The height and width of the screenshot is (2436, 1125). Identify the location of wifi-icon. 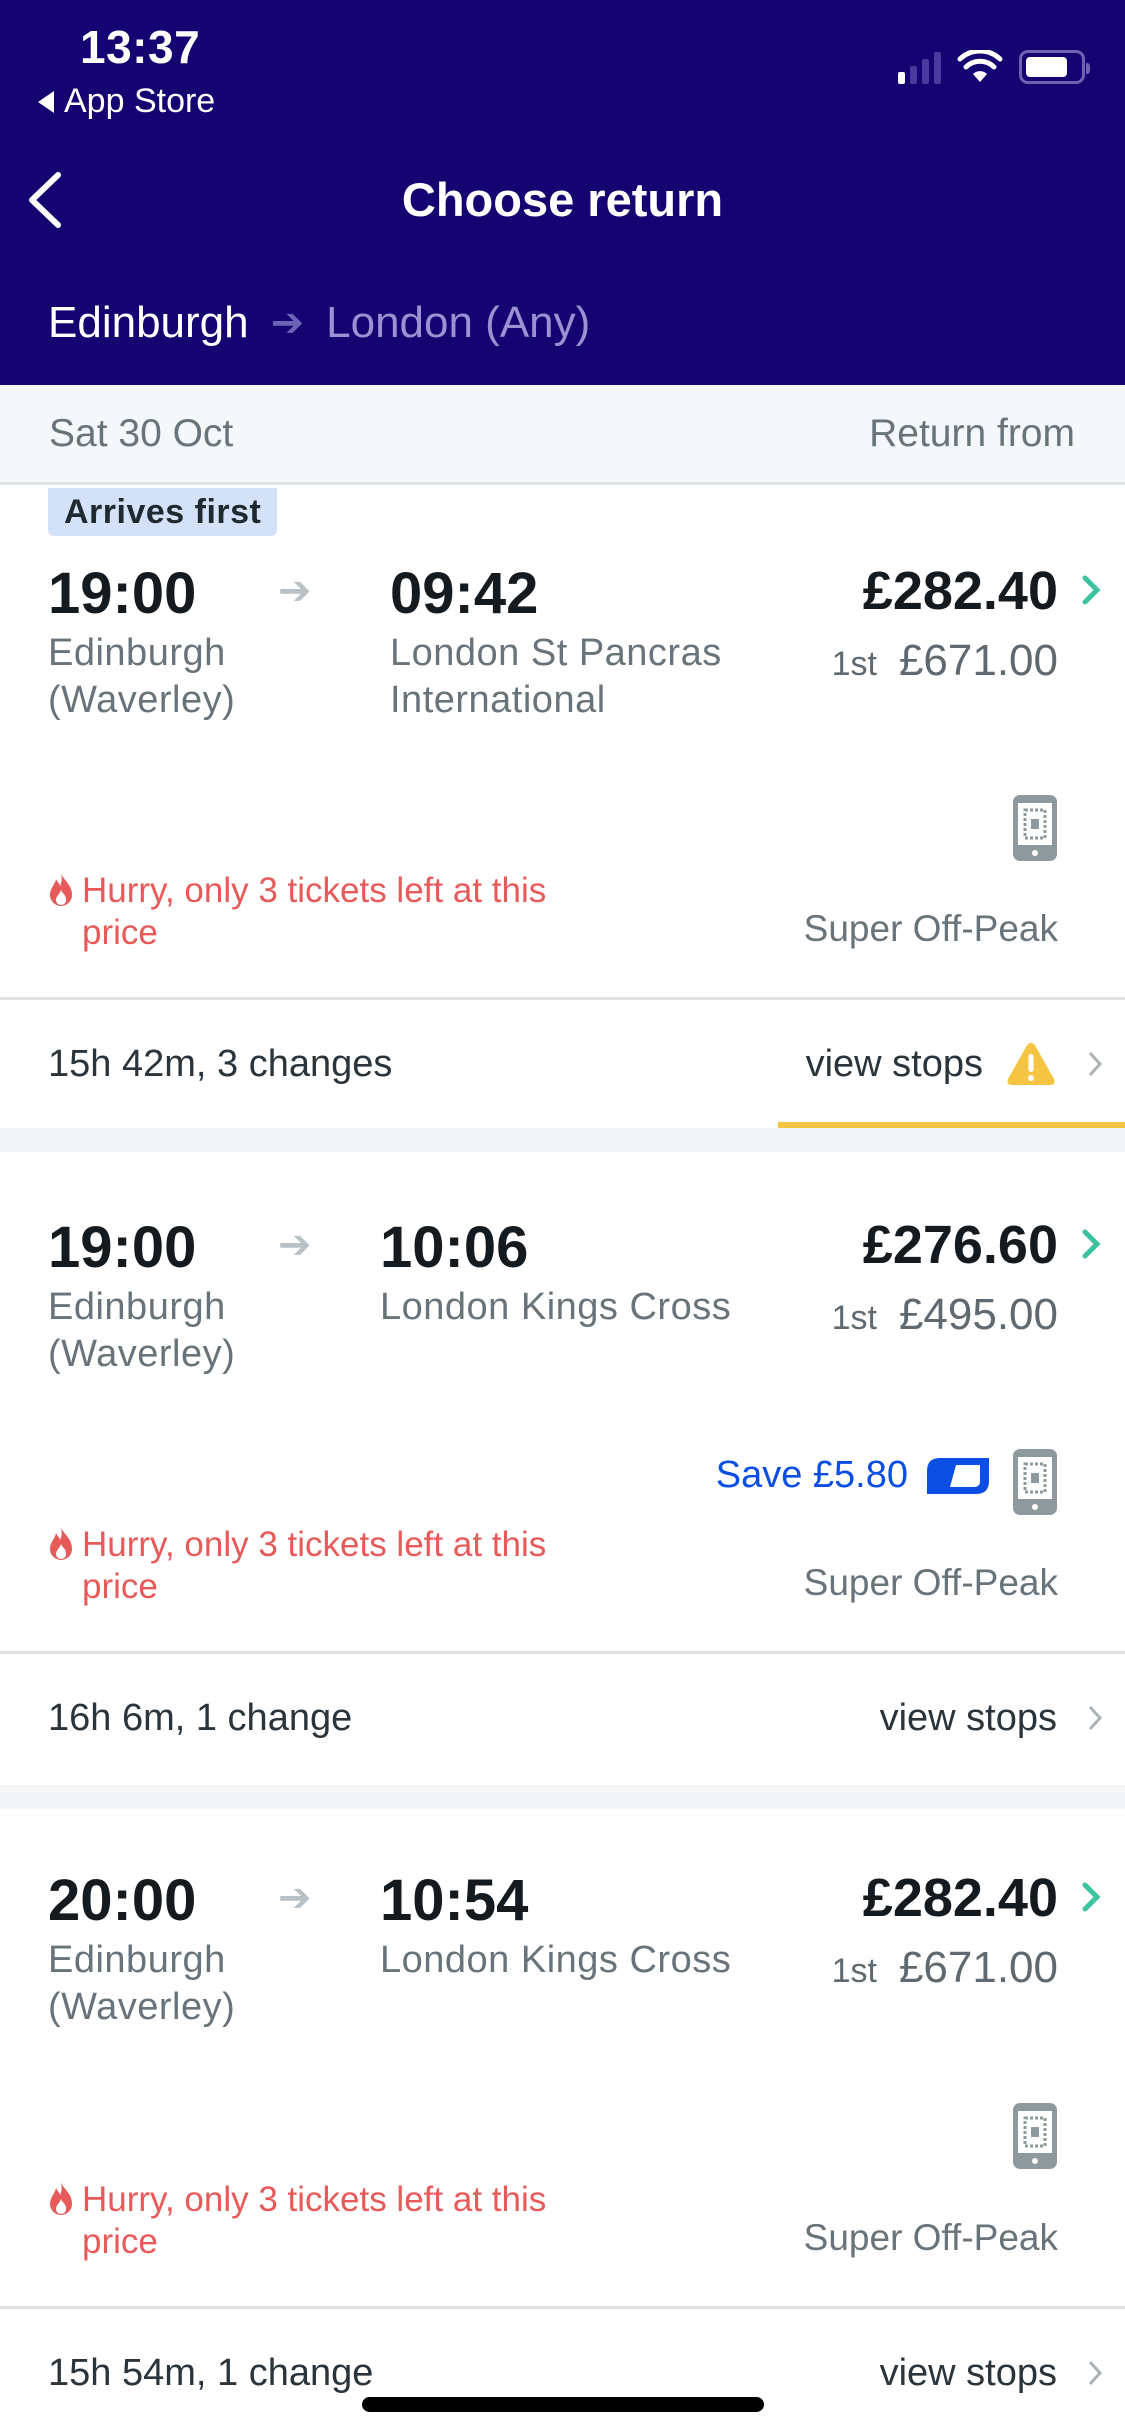
(980, 66).